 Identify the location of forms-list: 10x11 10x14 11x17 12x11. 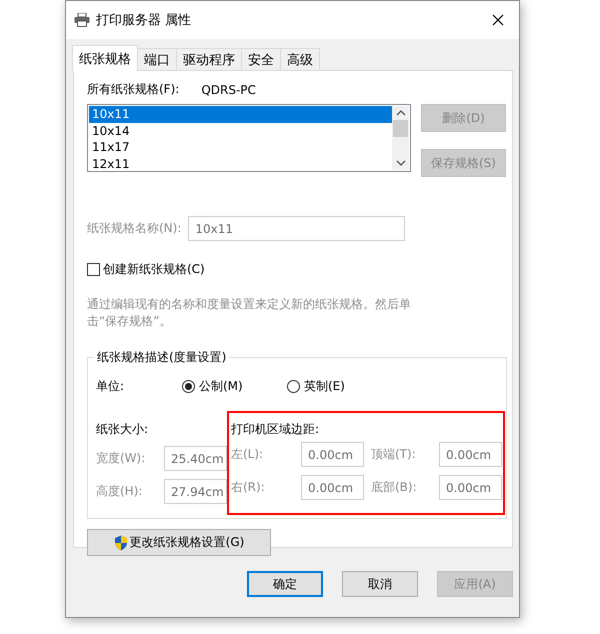
(249, 138).